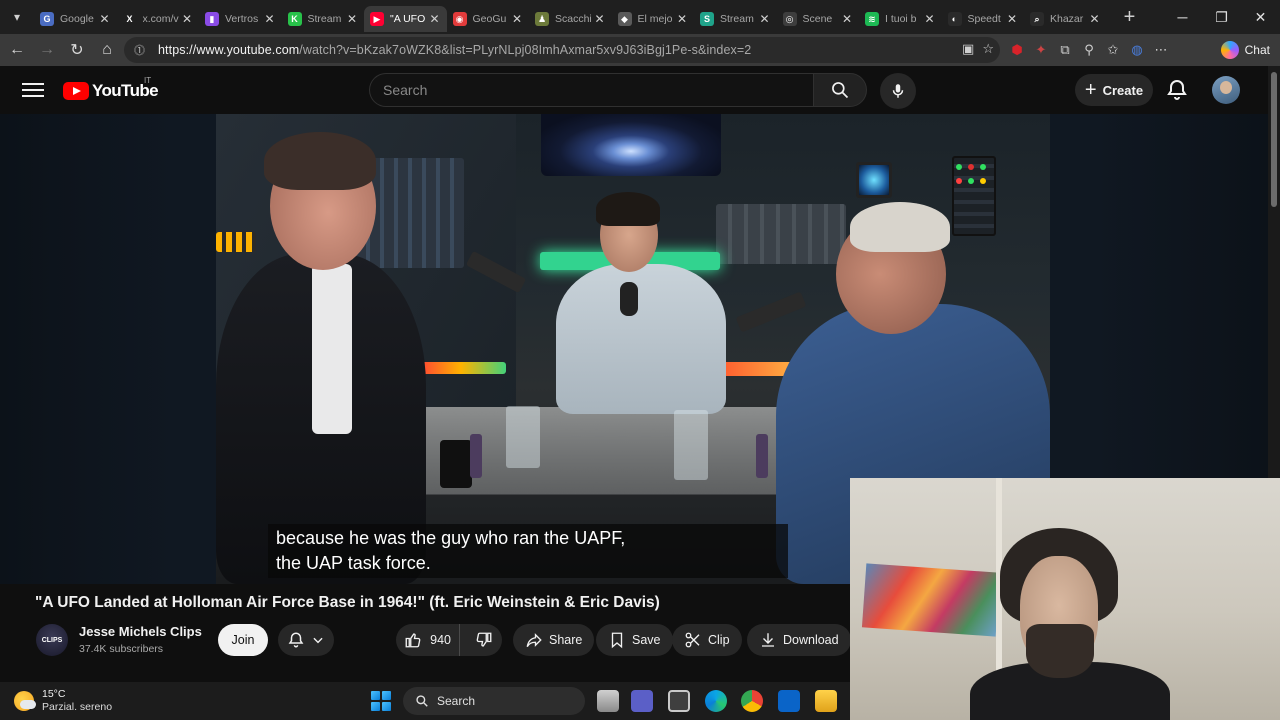  Describe the element at coordinates (789, 701) in the screenshot. I see `outlook-icon` at that location.